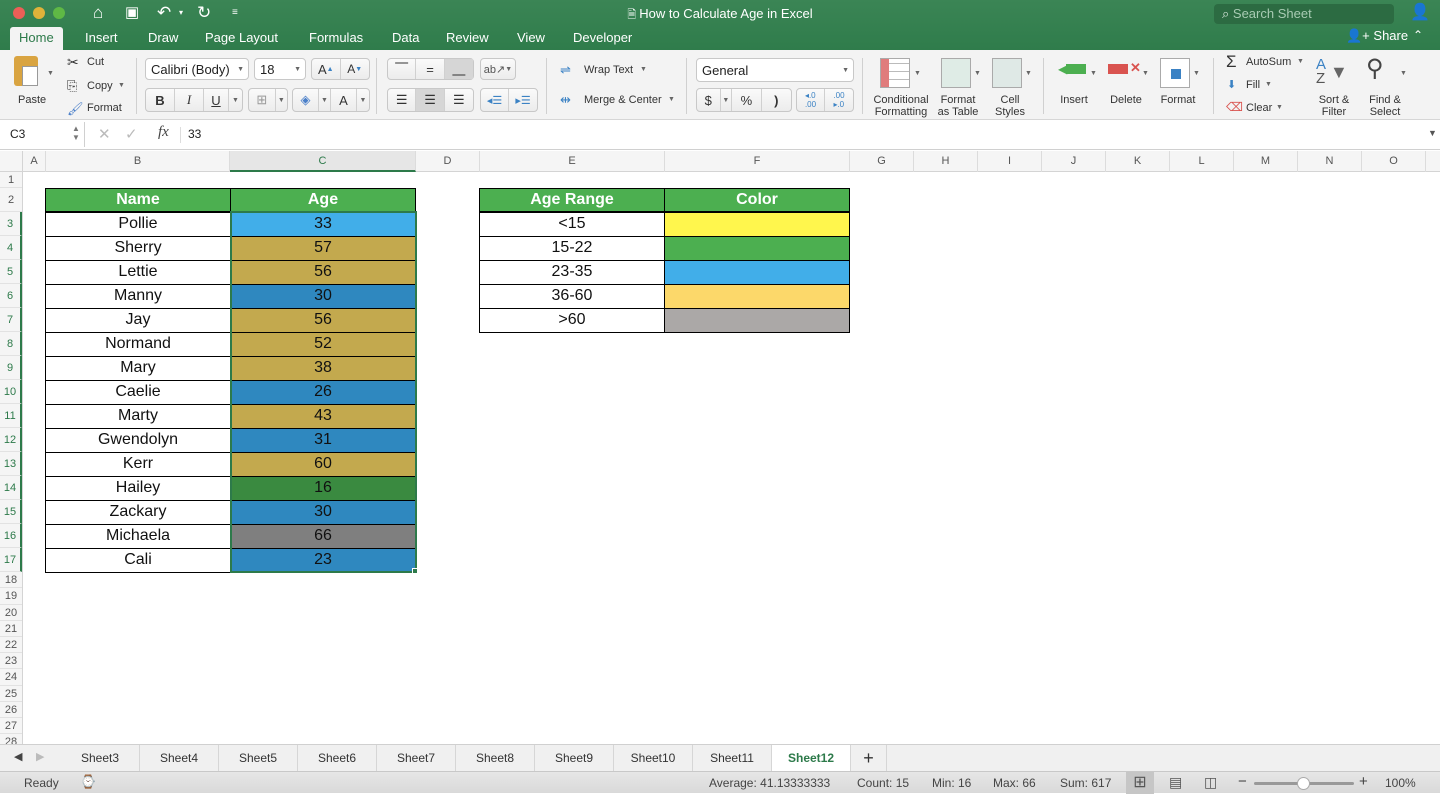  What do you see at coordinates (11, 512) in the screenshot?
I see `row-header-15: 15` at bounding box center [11, 512].